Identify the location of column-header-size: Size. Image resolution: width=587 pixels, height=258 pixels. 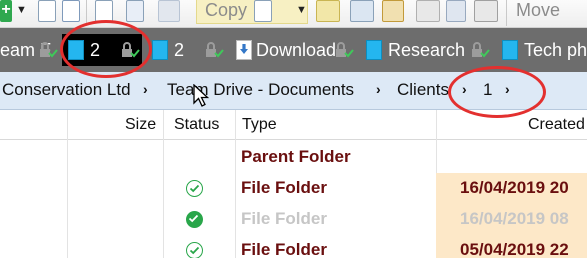
(140, 125).